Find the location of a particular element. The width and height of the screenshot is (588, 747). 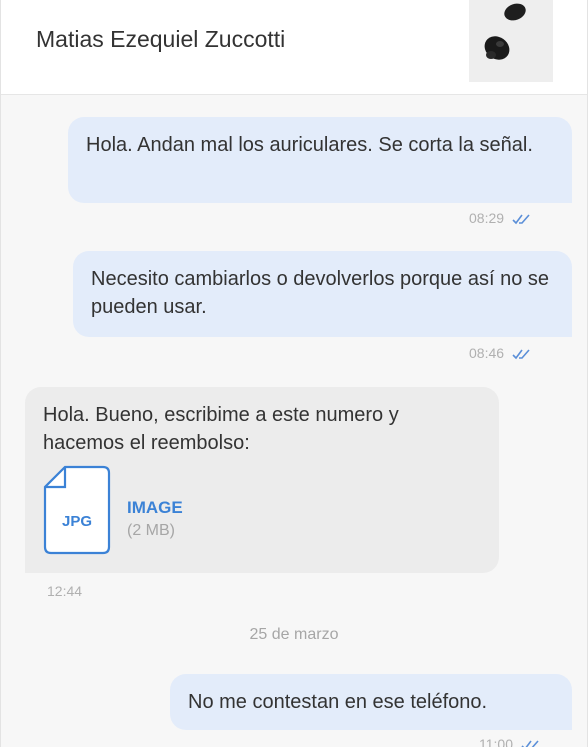

file-size: (2 MB) is located at coordinates (151, 530).